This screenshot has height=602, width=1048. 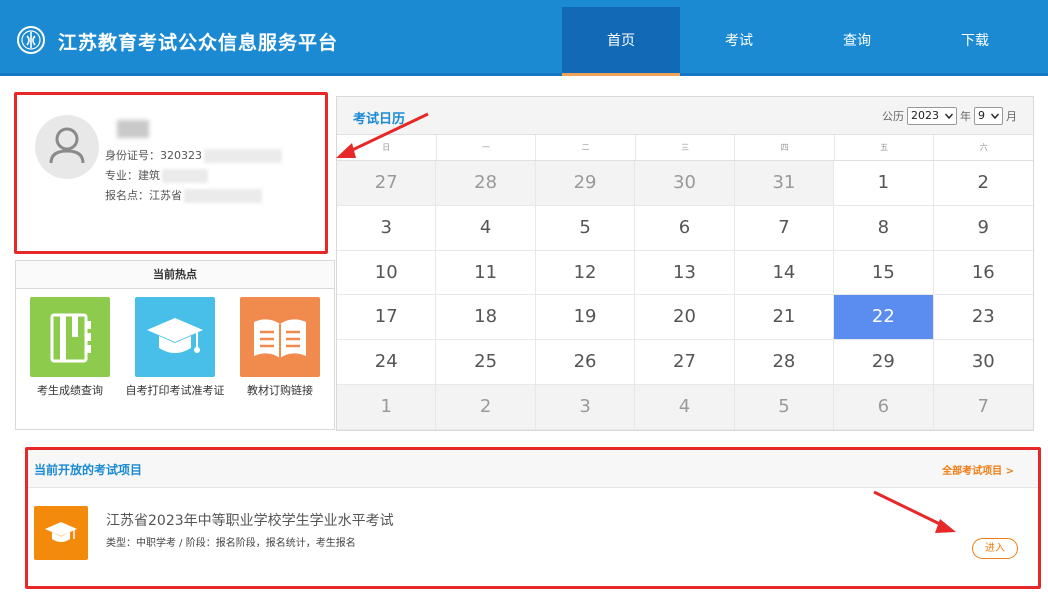 I want to click on main-nav: 首页 考试 查询 下载, so click(x=798, y=41).